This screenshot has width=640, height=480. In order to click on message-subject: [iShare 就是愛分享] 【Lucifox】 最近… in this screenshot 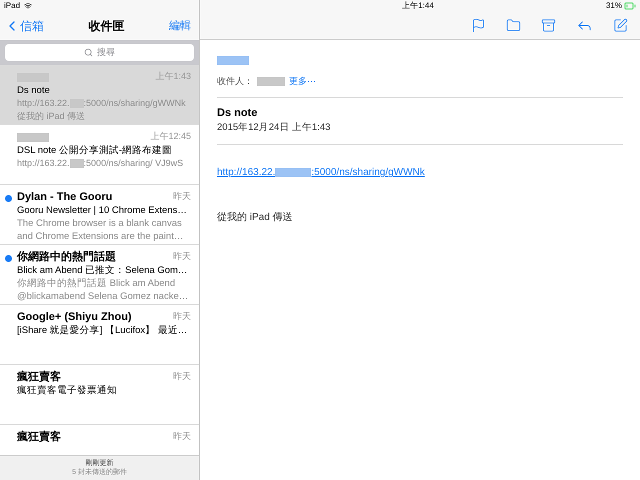, I will do `click(102, 330)`.